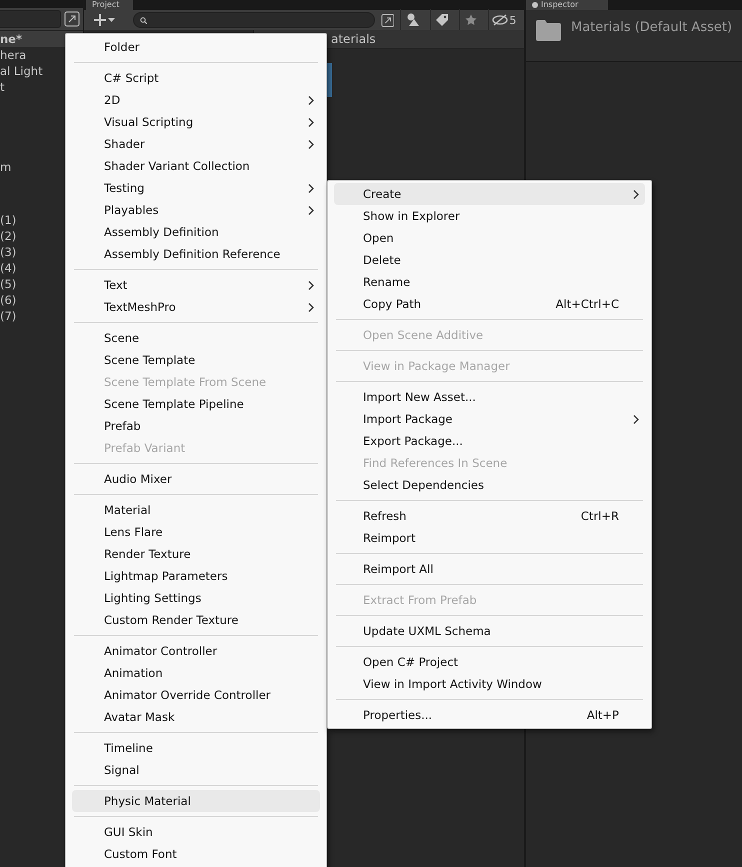 The height and width of the screenshot is (867, 742). What do you see at coordinates (196, 404) in the screenshot?
I see `menu-item: Scene Template Pipeline` at bounding box center [196, 404].